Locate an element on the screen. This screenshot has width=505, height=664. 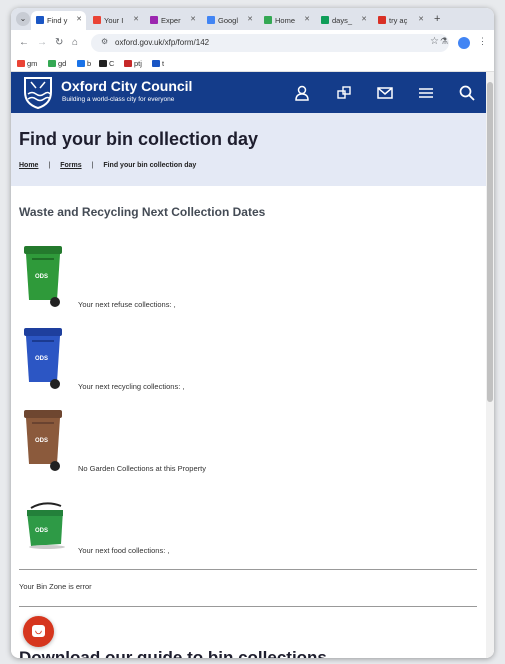
tab-find-bin: Find y ✕ is located at coordinates (58, 20).